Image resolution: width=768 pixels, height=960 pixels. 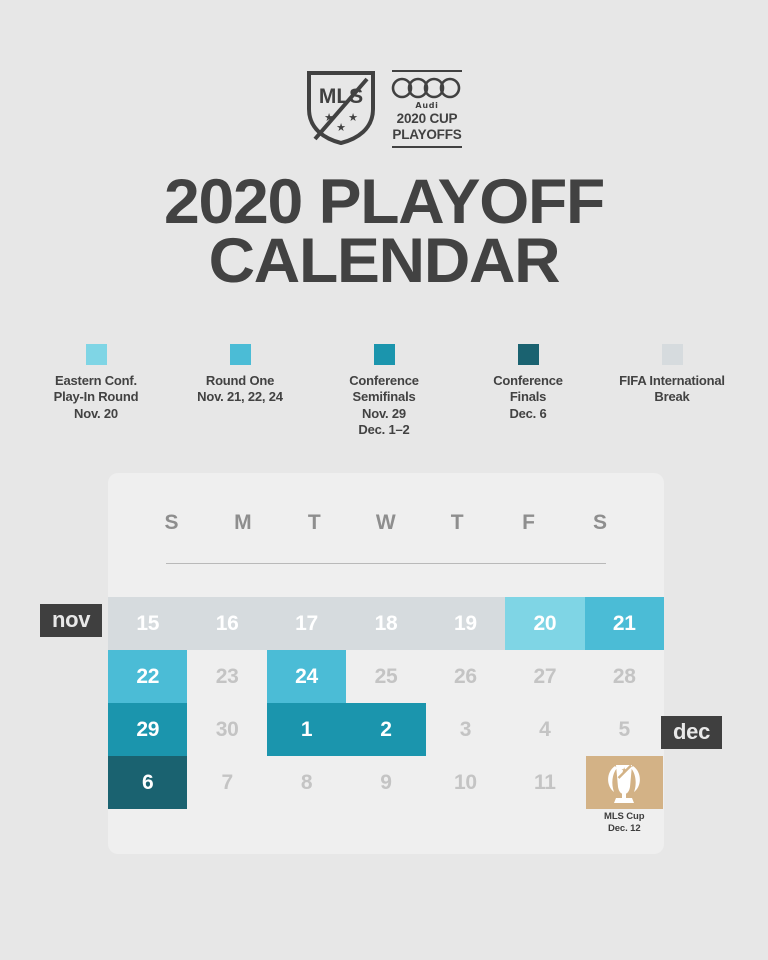 What do you see at coordinates (426, 88) in the screenshot?
I see `audi-rings-icon` at bounding box center [426, 88].